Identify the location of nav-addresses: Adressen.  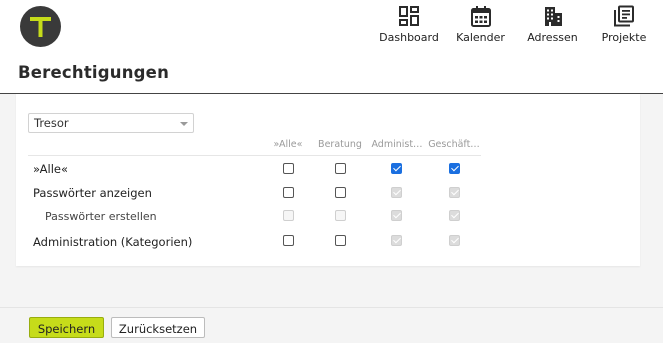
(552, 26).